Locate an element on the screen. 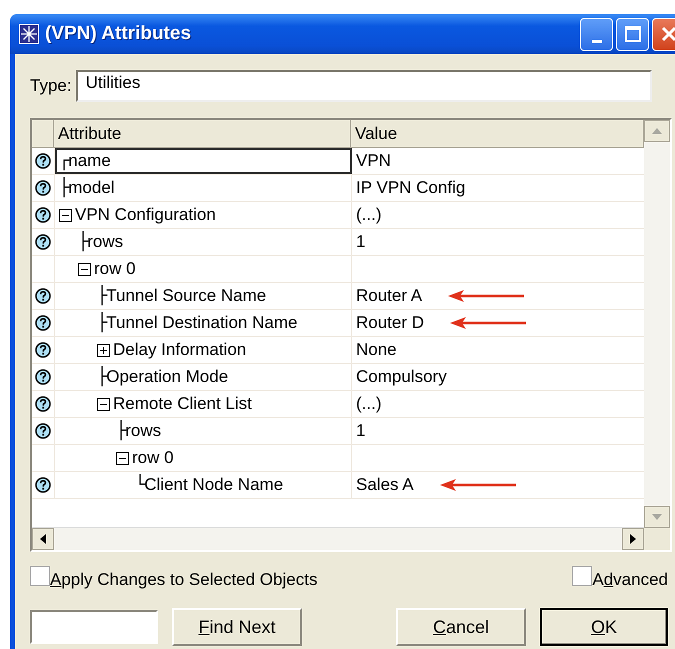 The image size is (675, 649). value-cell: Sales A is located at coordinates (385, 485).